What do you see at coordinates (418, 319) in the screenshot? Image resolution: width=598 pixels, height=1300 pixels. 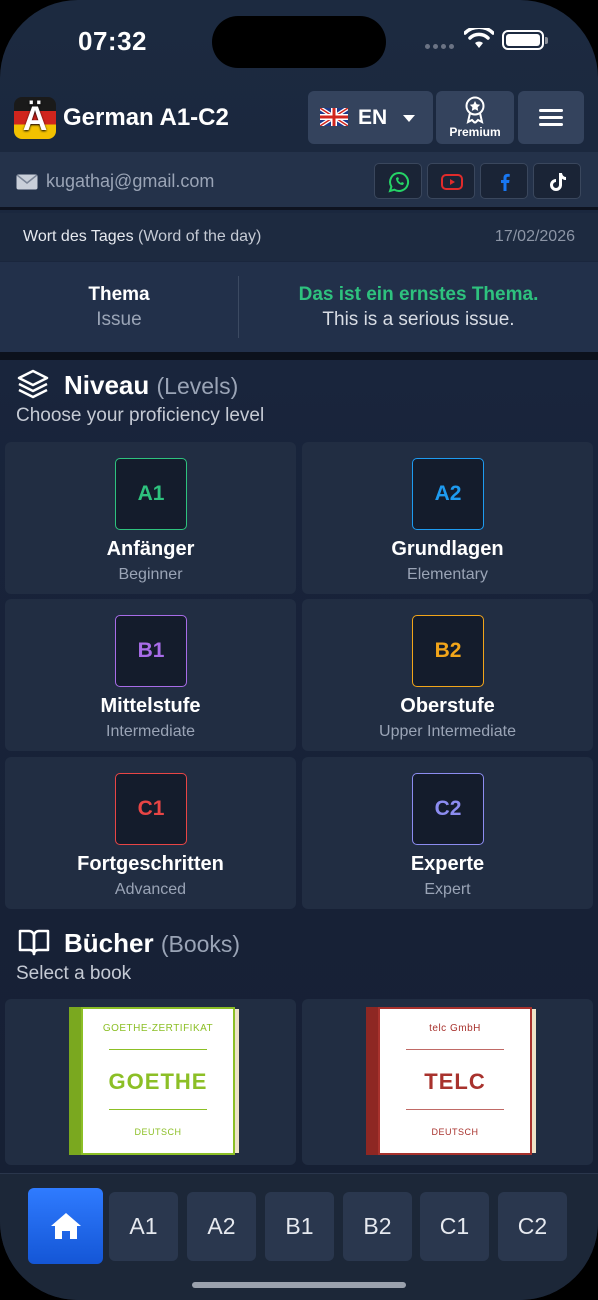 I see `sentence-english: This is a serious issue.` at bounding box center [418, 319].